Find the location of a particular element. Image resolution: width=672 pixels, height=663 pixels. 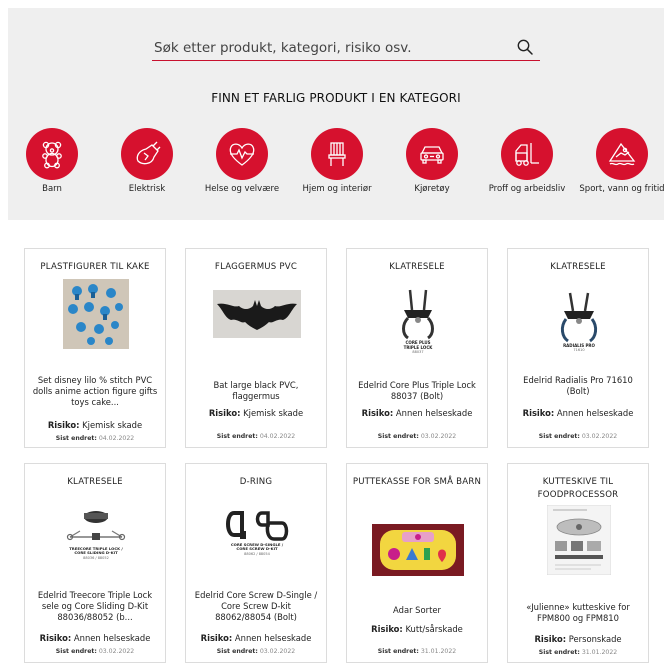

category-label: Kjøretøy is located at coordinates (432, 189).